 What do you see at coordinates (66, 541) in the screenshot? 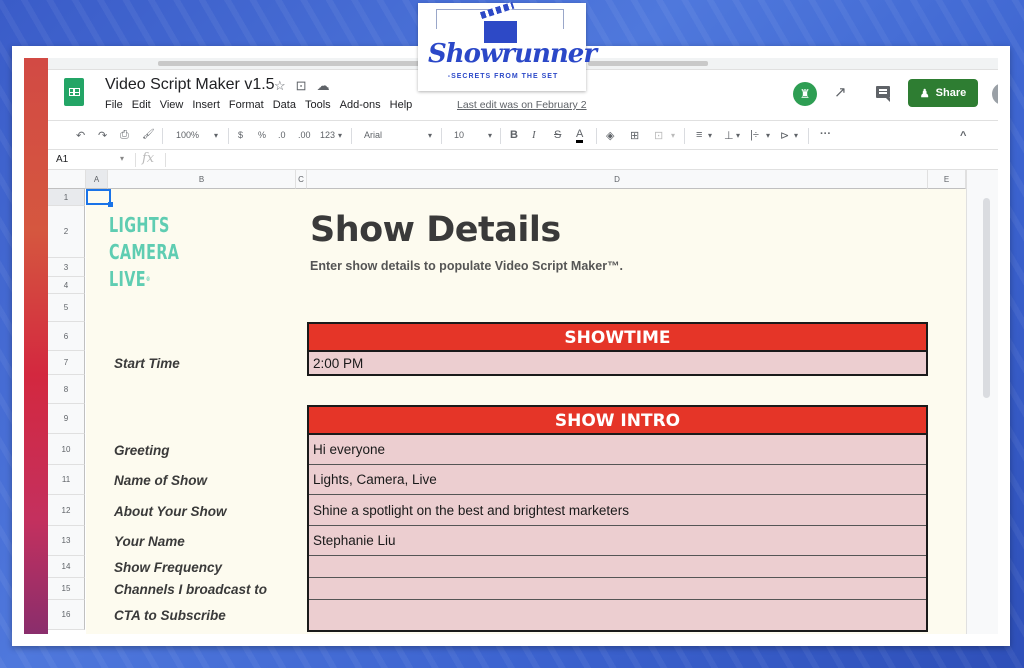
I see `row-header-13: 13` at bounding box center [66, 541].